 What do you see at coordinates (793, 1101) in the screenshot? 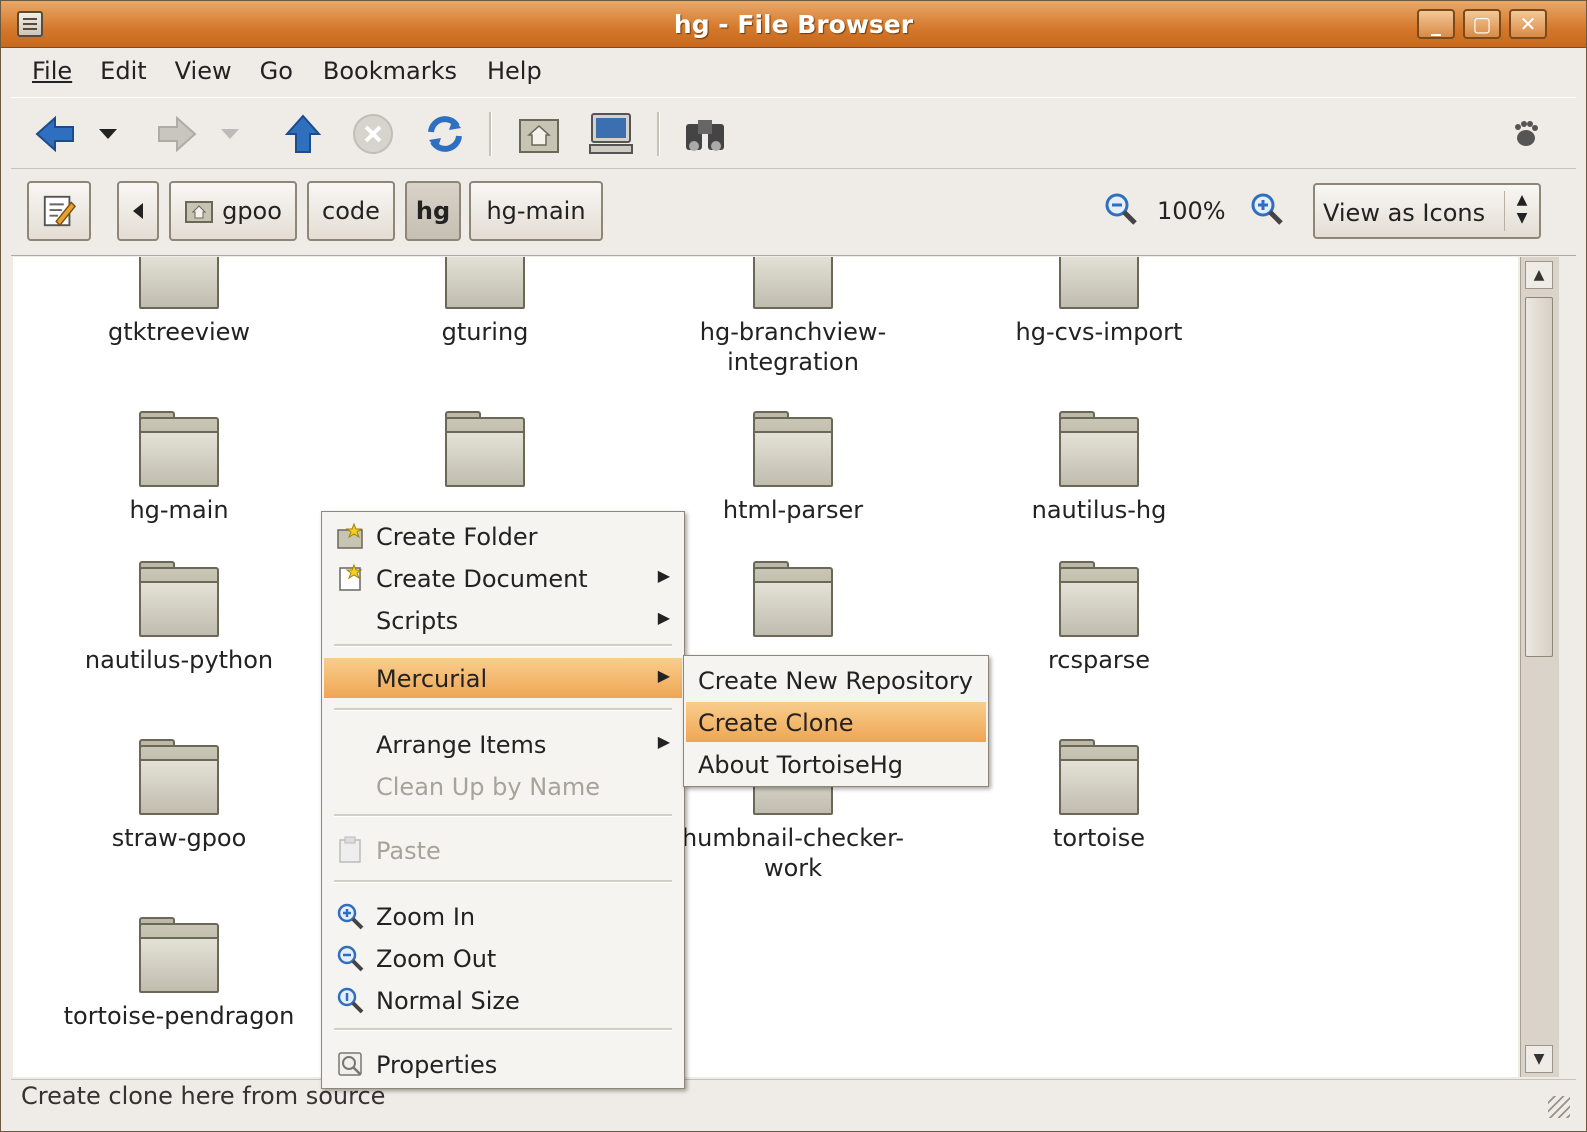
I see `status-bar: Create clone here from source` at bounding box center [793, 1101].